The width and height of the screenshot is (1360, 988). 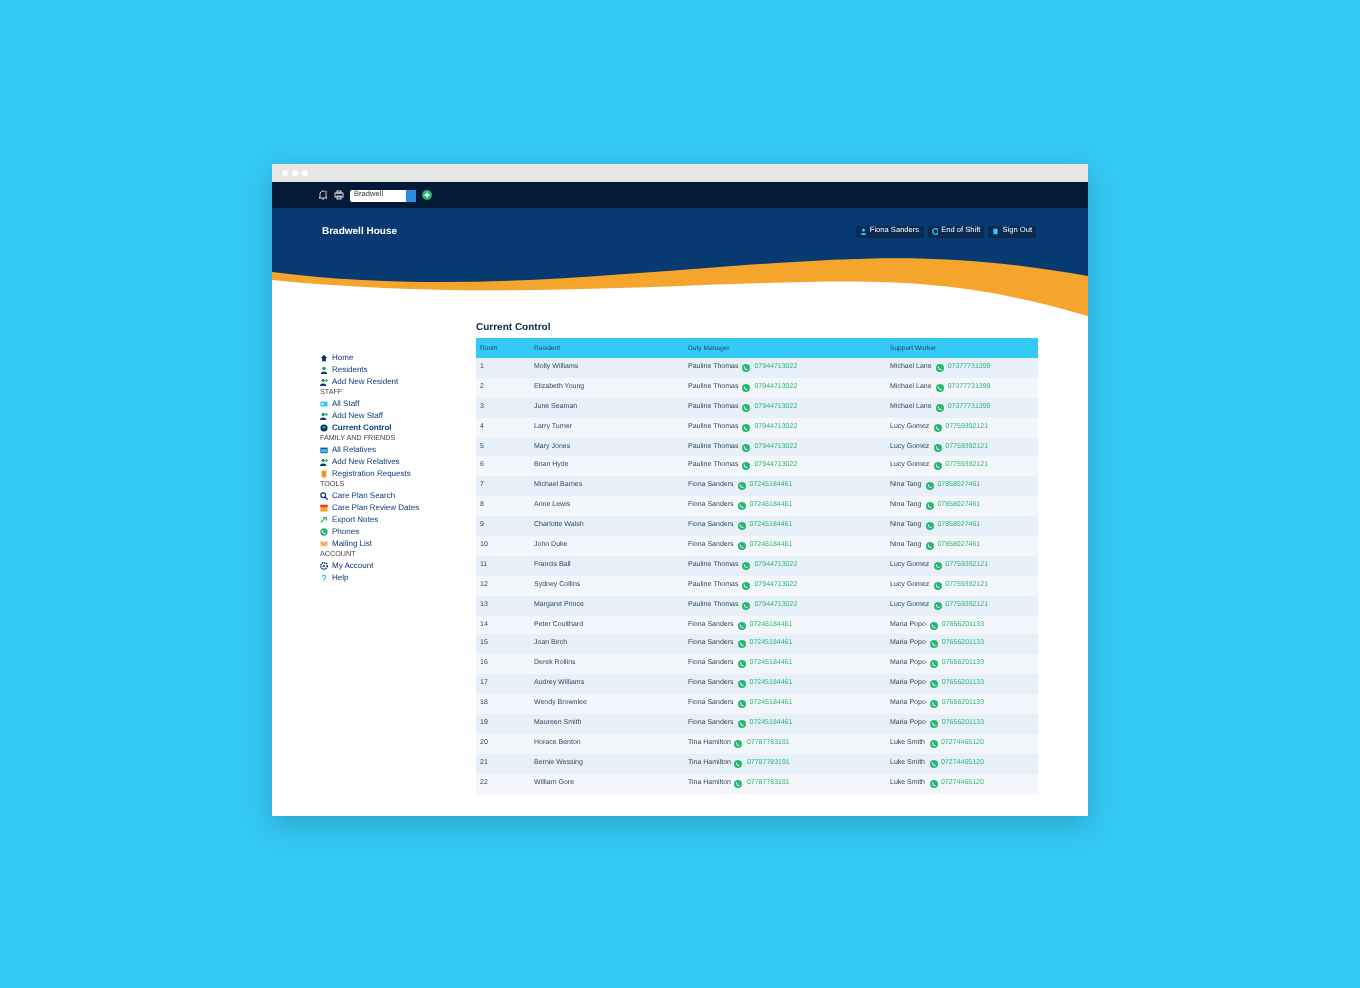 What do you see at coordinates (324, 495) in the screenshot?
I see `search-icon` at bounding box center [324, 495].